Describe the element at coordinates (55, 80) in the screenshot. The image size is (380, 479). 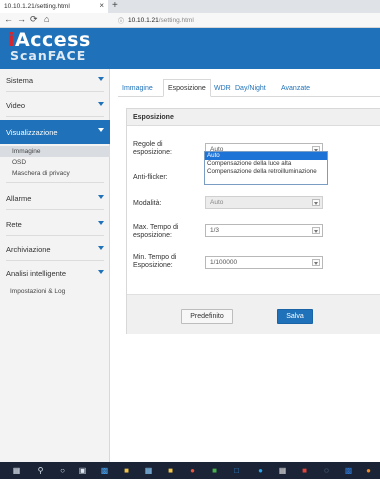
I see `sidebar-item-sistema: Sistema` at that location.